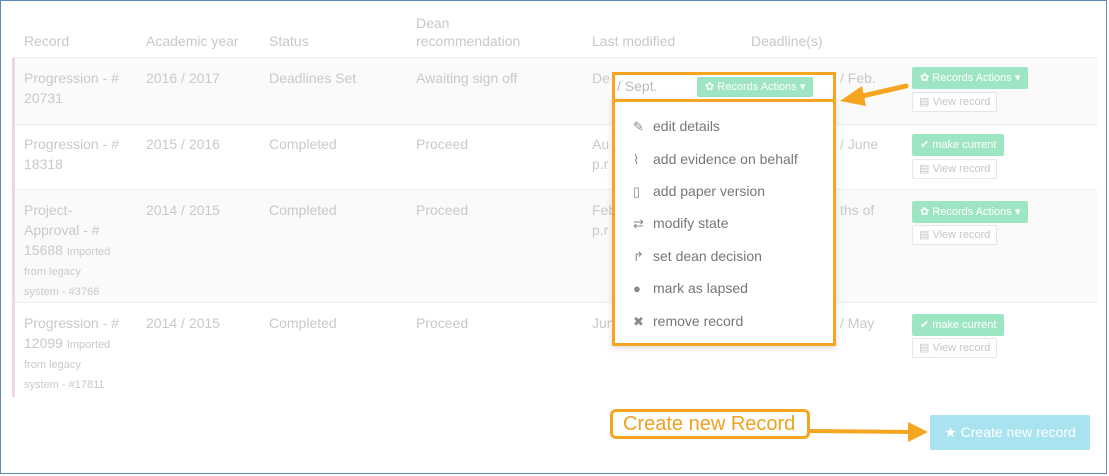 This screenshot has height=476, width=1109. Describe the element at coordinates (638, 126) in the screenshot. I see `pencil-icon: ✎` at that location.